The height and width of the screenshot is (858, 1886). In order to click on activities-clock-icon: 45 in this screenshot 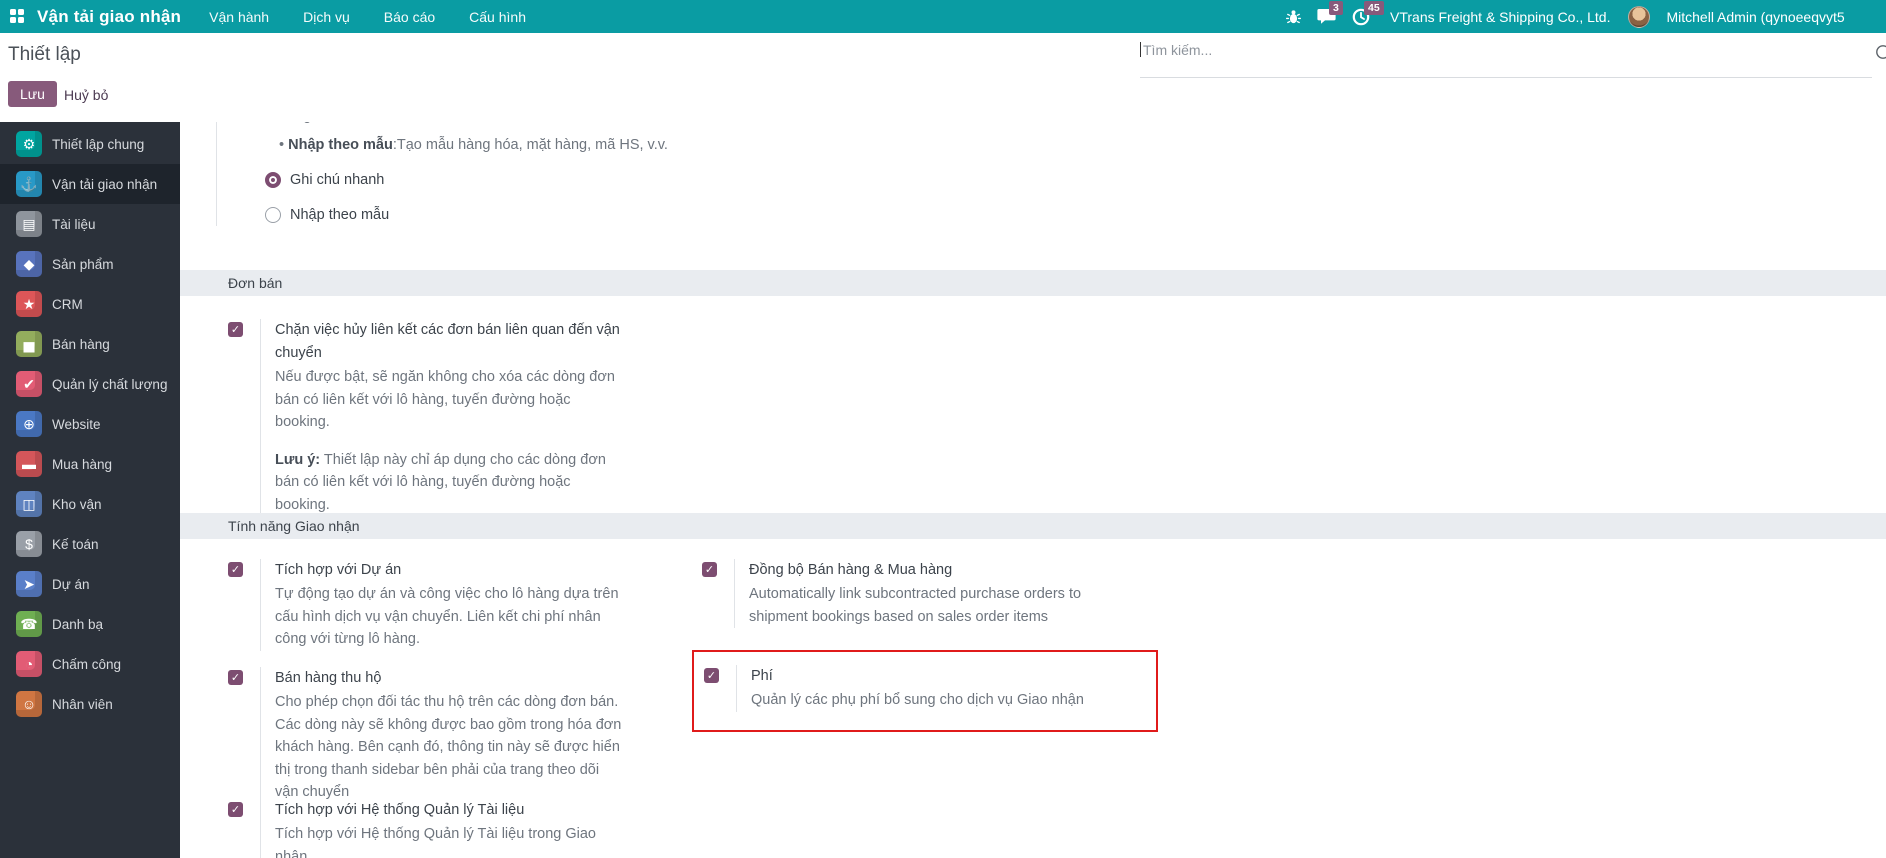, I will do `click(1368, 13)`.